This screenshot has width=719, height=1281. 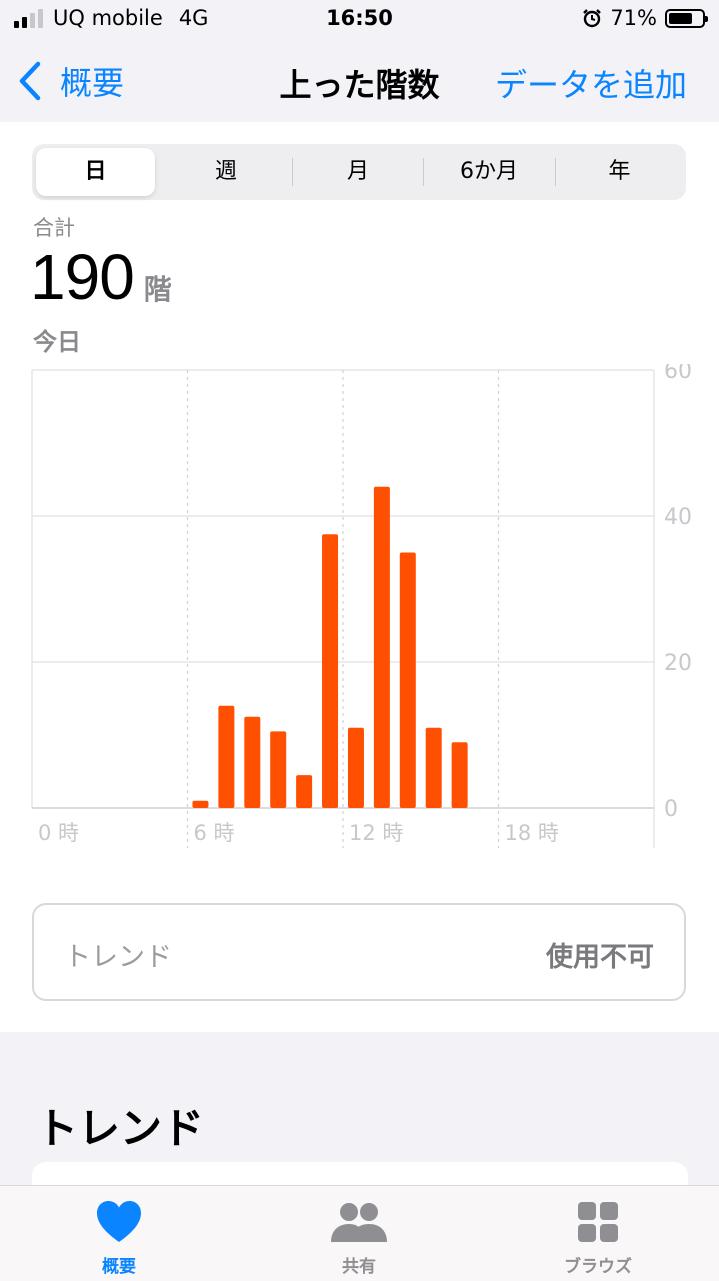 I want to click on trend-value: 使用不可, so click(x=600, y=957).